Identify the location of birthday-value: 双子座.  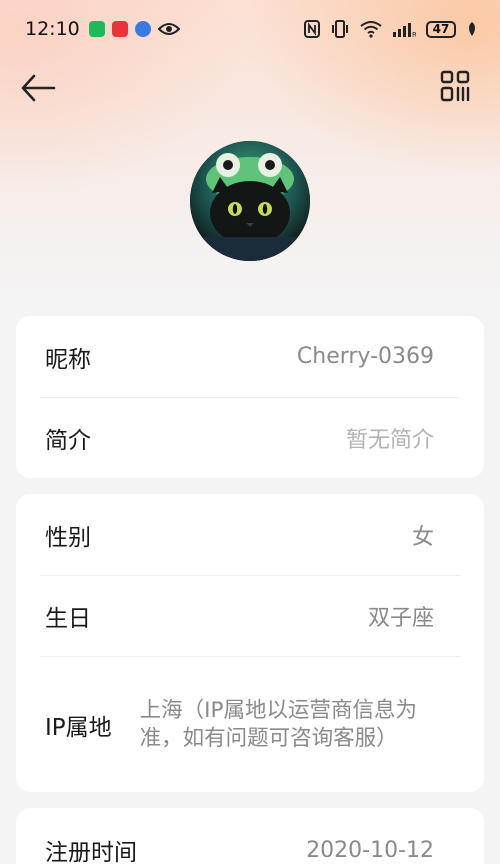
(400, 618).